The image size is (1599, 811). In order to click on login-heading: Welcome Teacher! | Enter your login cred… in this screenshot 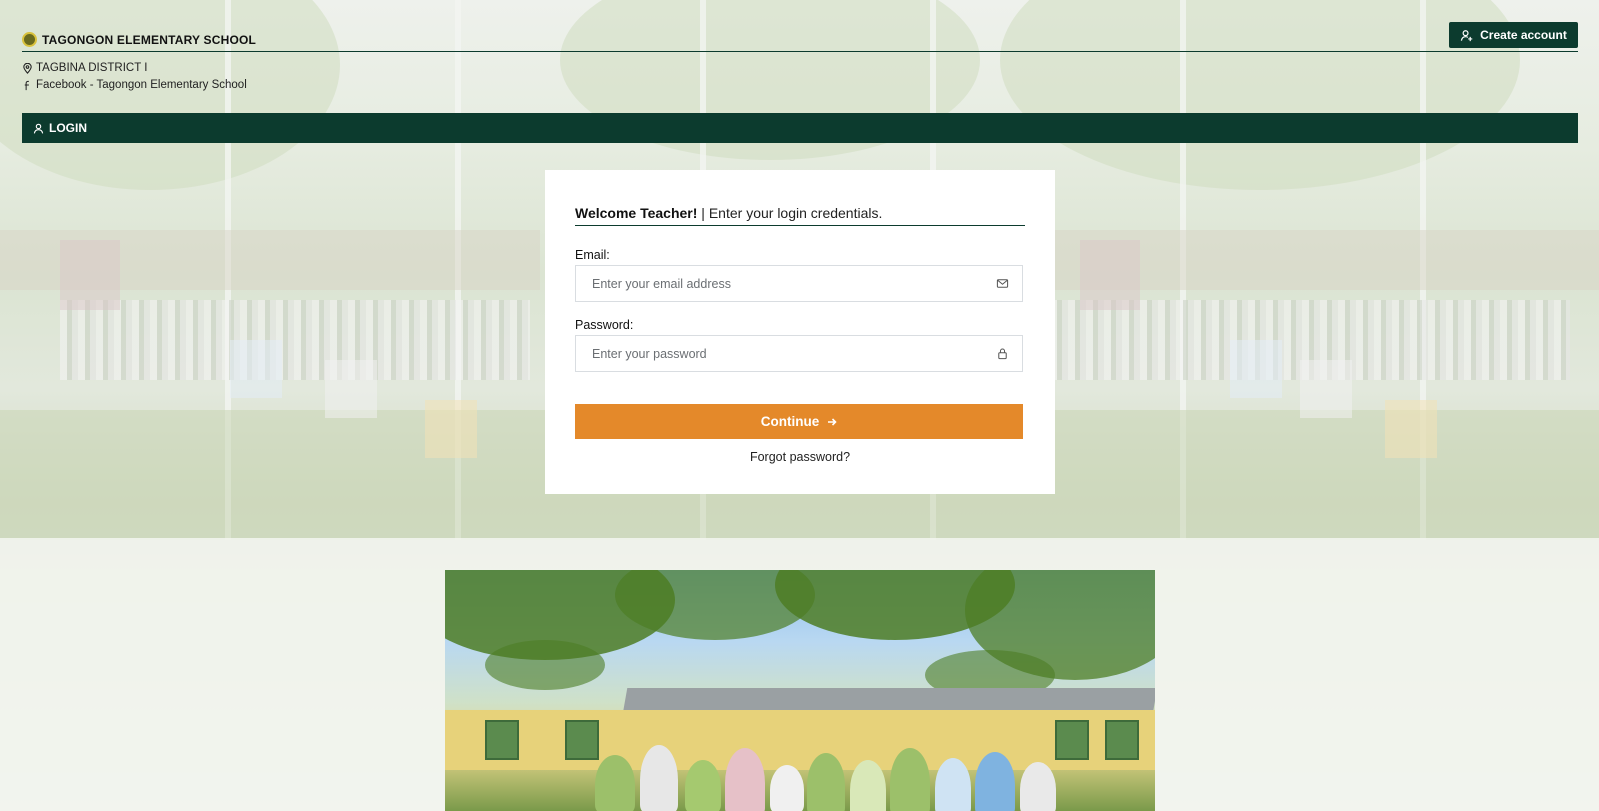, I will do `click(800, 215)`.